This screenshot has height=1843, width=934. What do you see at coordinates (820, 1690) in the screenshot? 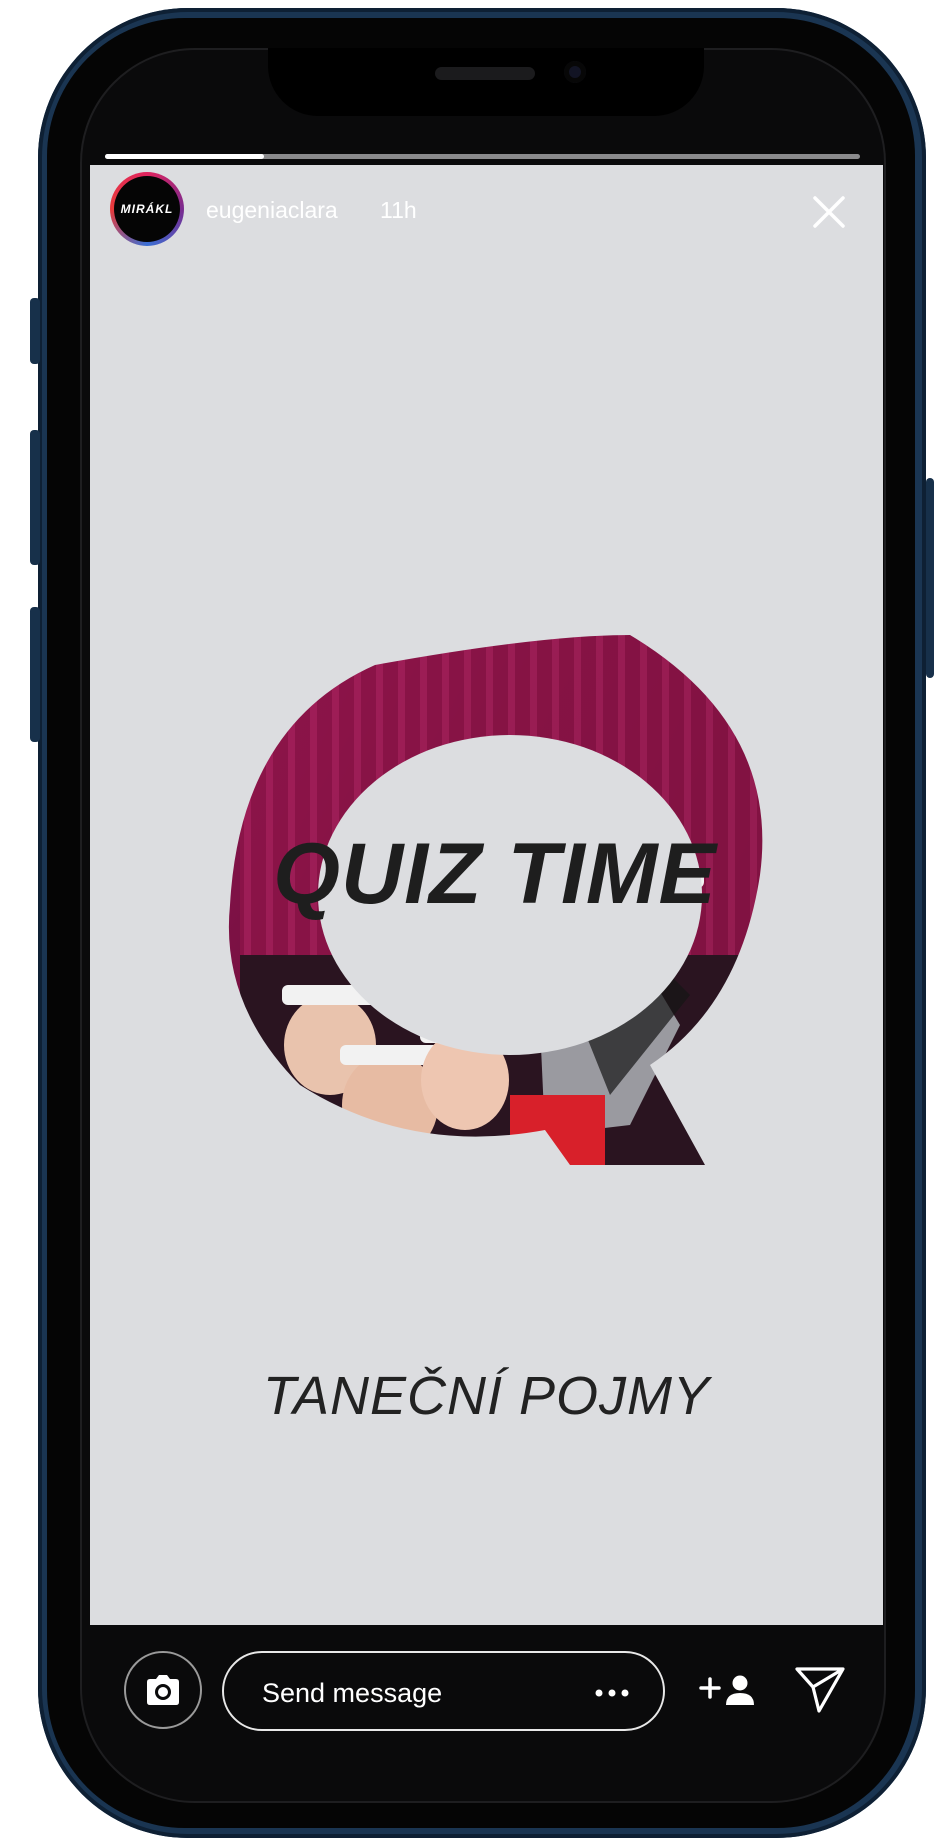
I see `send-icon` at bounding box center [820, 1690].